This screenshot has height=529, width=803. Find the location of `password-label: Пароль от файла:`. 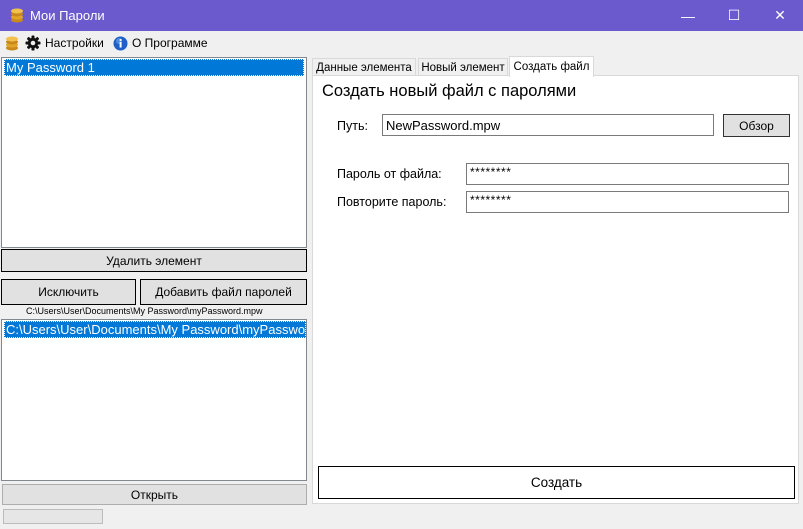

password-label: Пароль от файла: is located at coordinates (389, 174).